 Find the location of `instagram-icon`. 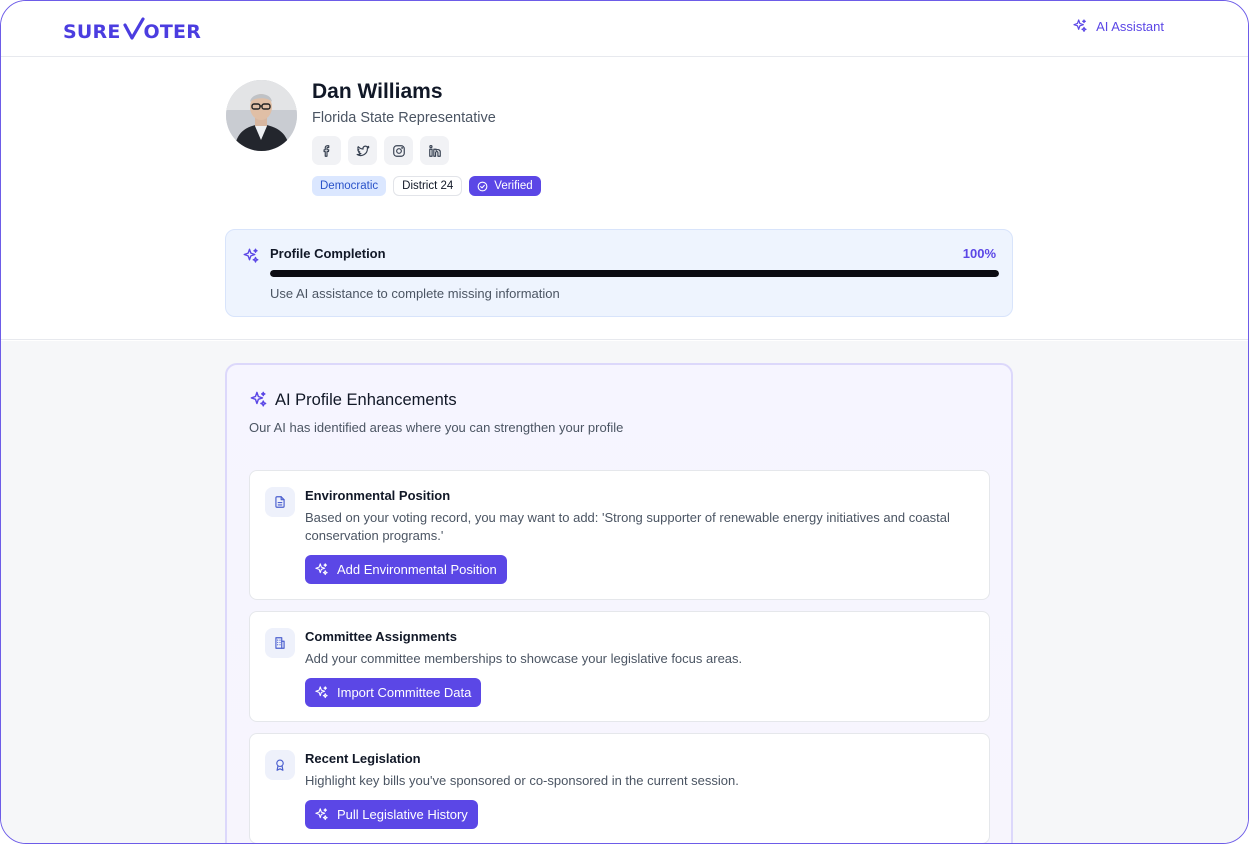

instagram-icon is located at coordinates (398, 150).